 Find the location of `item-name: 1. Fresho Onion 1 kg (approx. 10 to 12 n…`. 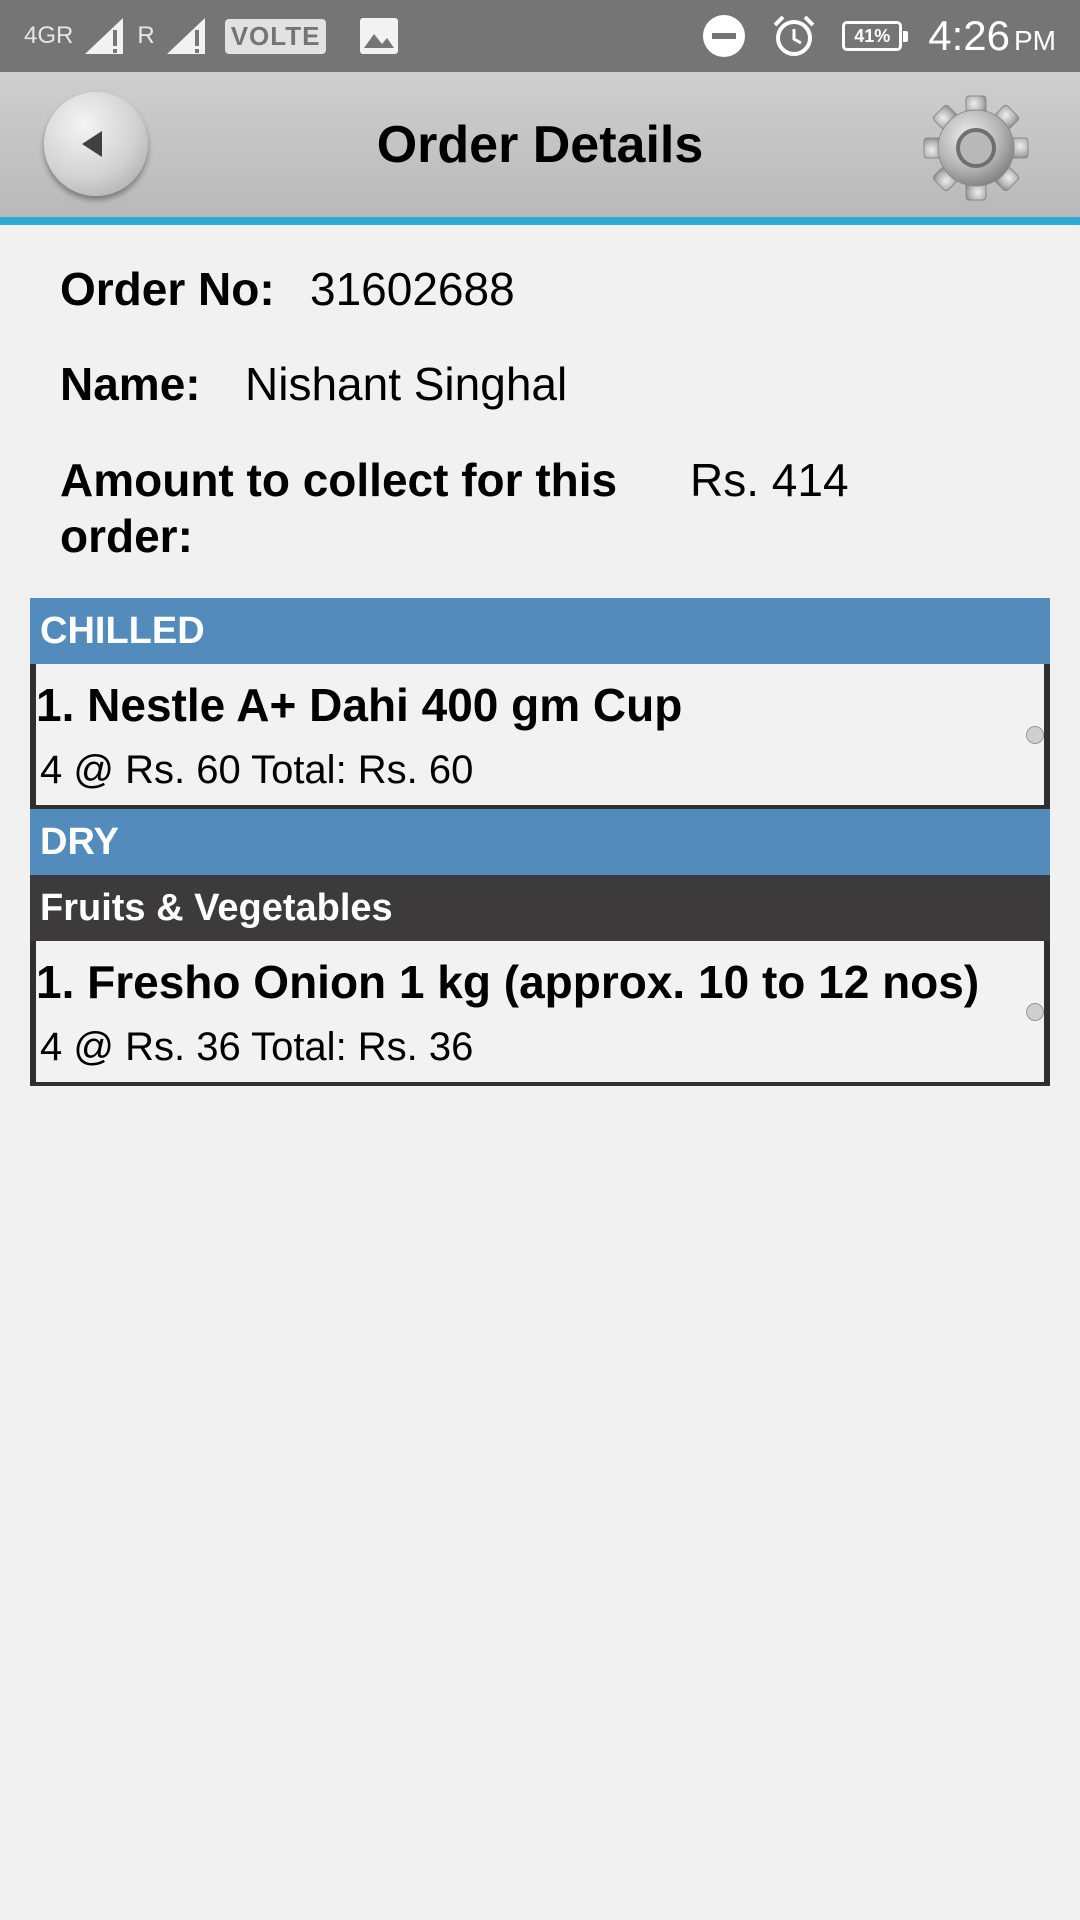

item-name: 1. Fresho Onion 1 kg (approx. 10 to 12 n… is located at coordinates (508, 982).